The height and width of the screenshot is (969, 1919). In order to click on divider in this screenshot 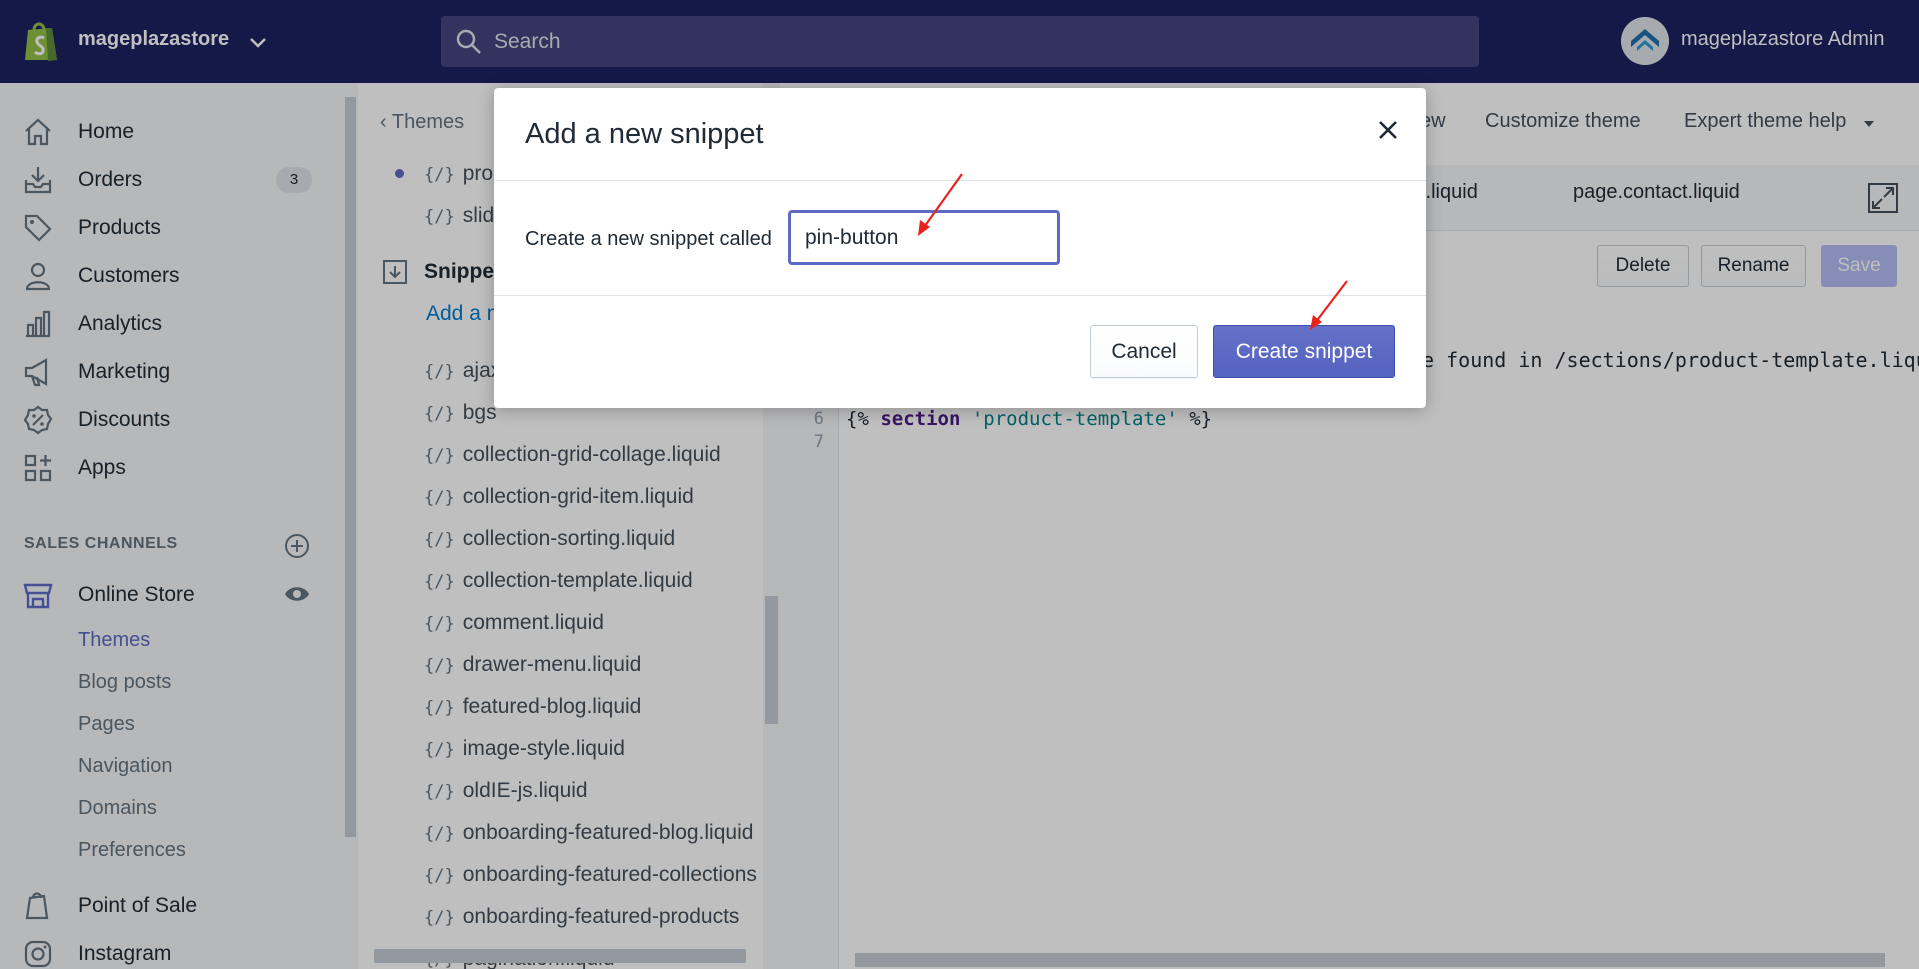, I will do `click(960, 295)`.